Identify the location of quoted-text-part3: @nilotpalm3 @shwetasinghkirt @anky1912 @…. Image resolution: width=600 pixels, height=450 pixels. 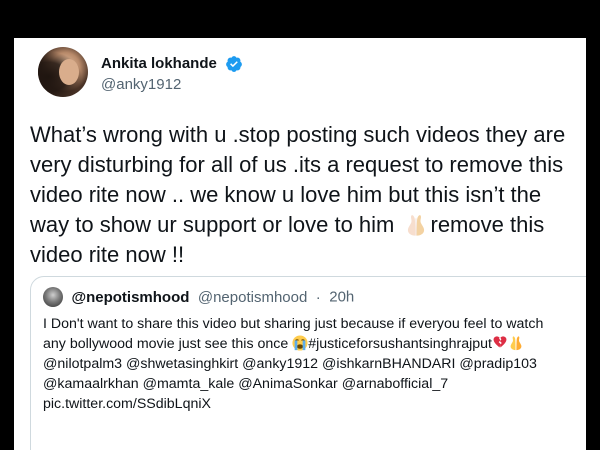
(290, 384).